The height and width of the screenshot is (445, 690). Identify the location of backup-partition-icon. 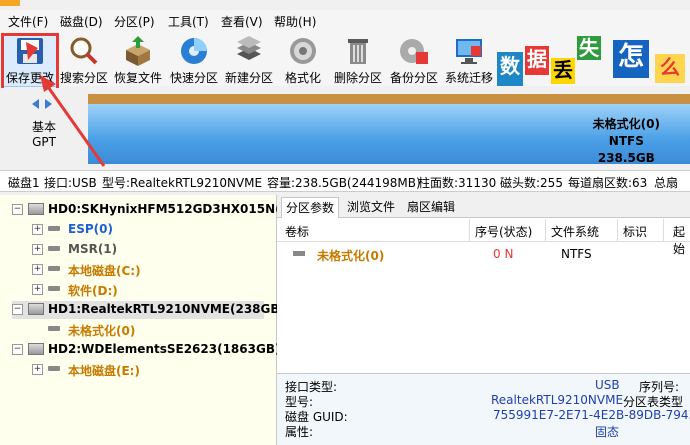
(414, 51).